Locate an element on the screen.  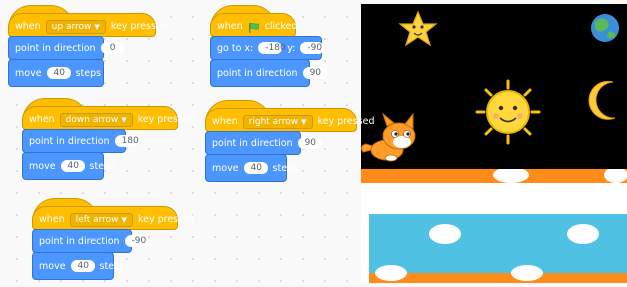
point-in-direction-block: point in direction -90 is located at coordinates (90, 241).